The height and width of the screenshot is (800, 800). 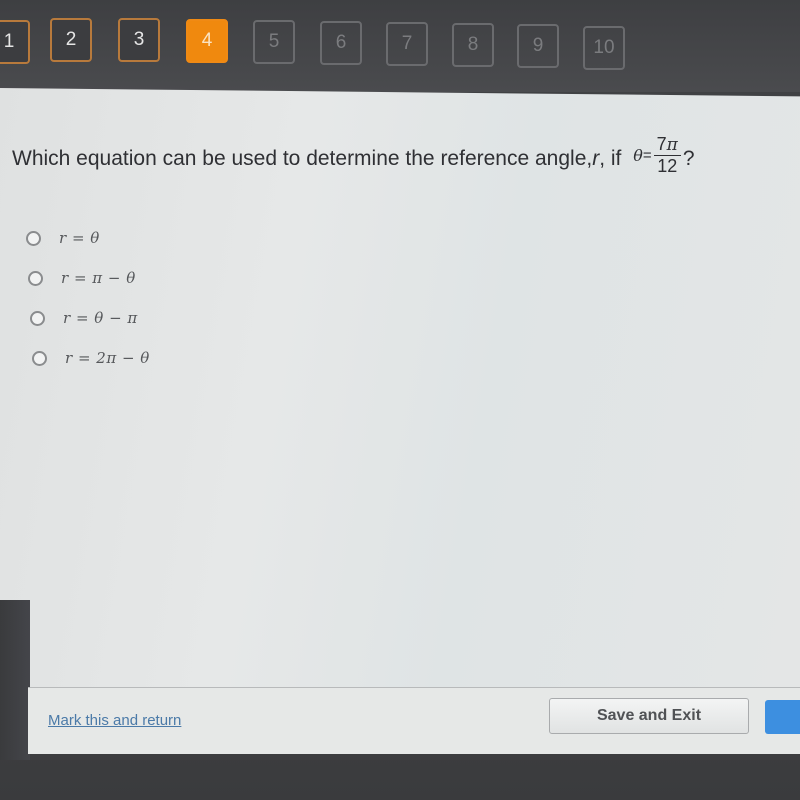 What do you see at coordinates (274, 42) in the screenshot?
I see `question-tile-5: 5` at bounding box center [274, 42].